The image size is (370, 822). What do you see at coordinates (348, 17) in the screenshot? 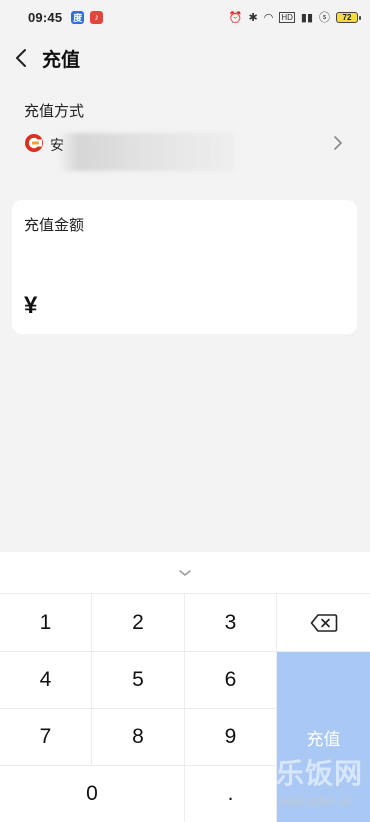
I see `battery-icon: 72` at bounding box center [348, 17].